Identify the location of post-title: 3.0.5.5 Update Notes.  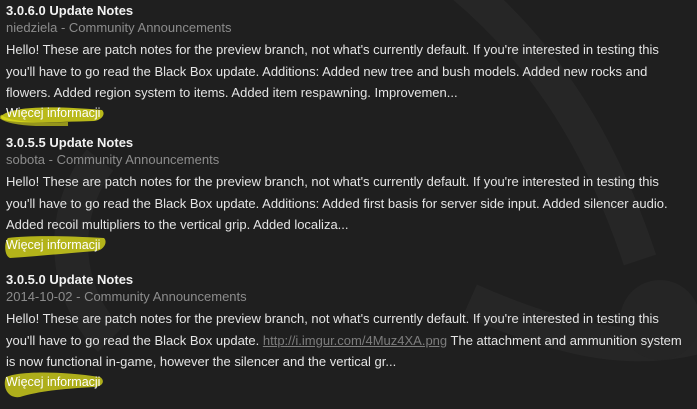
(348, 141).